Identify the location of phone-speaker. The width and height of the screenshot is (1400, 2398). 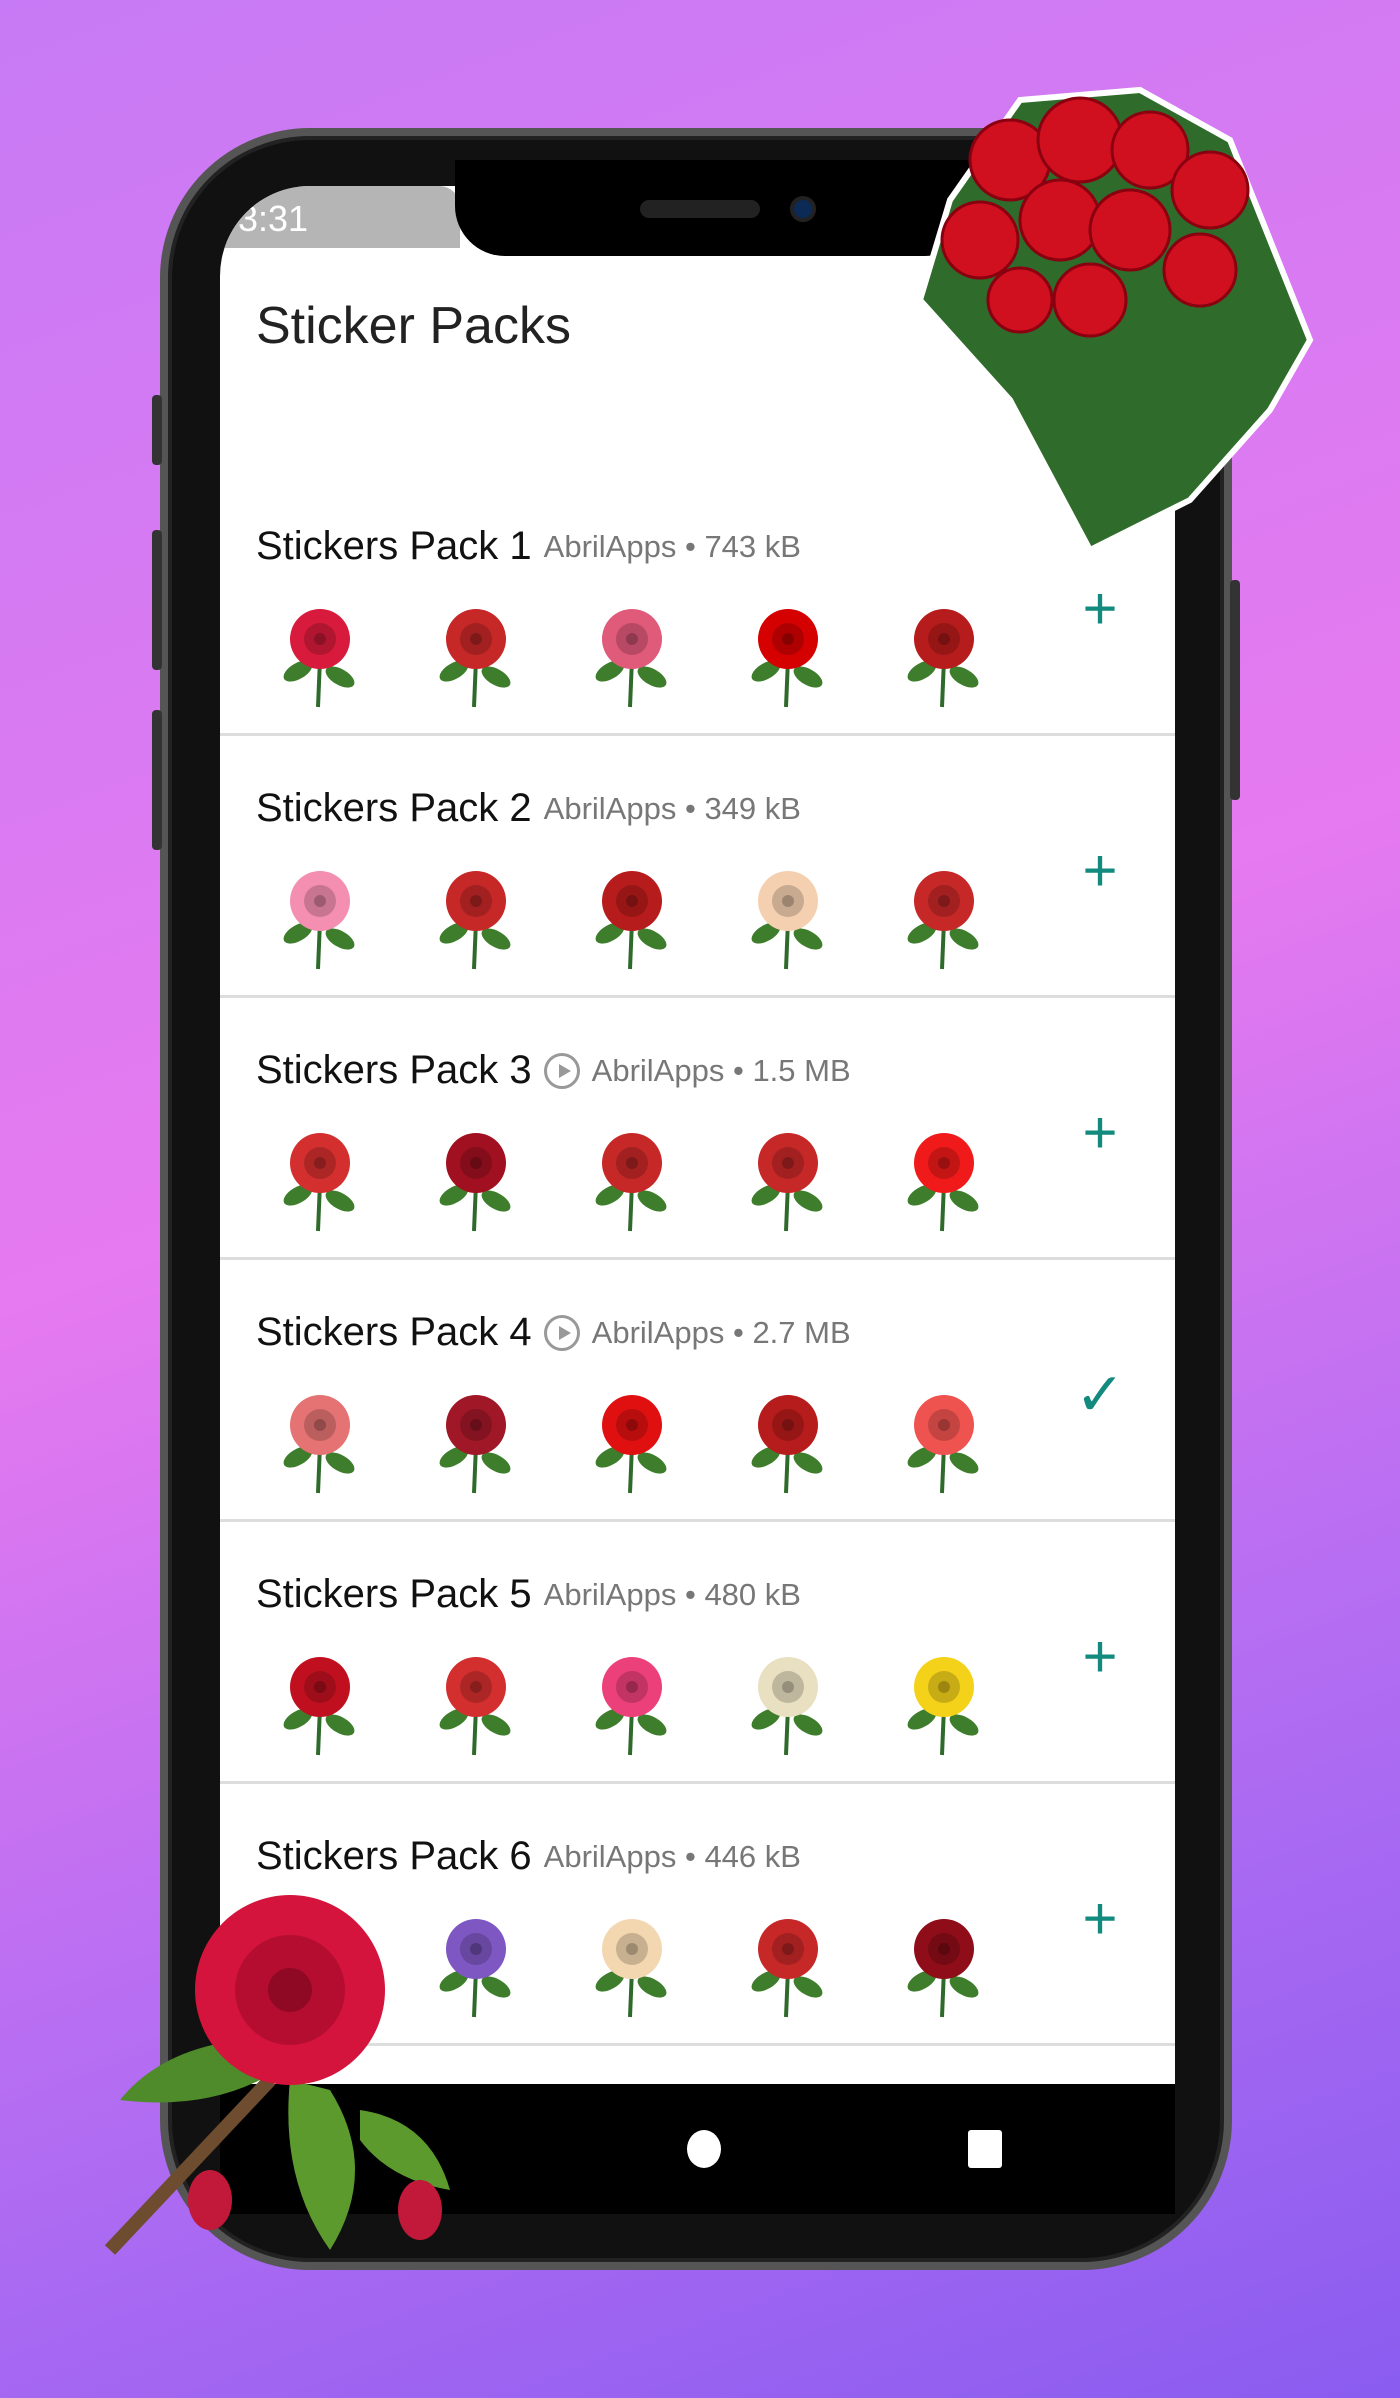
(700, 209).